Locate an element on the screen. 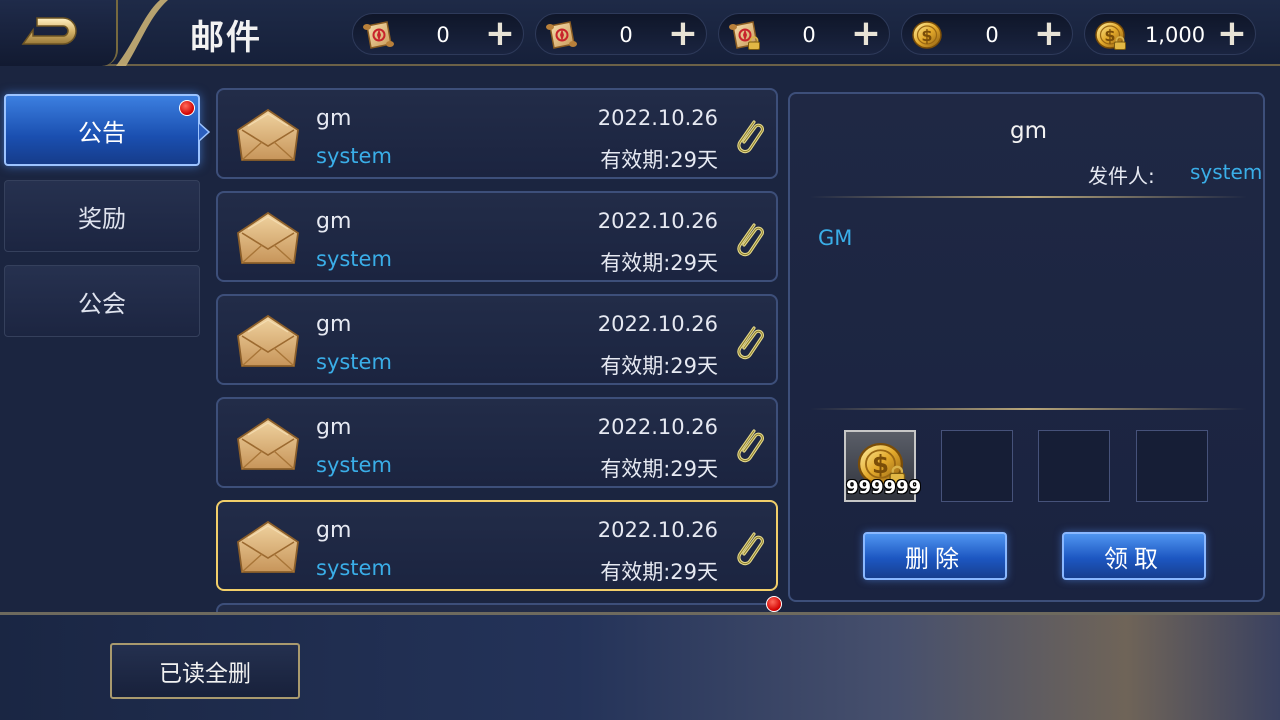 This screenshot has width=1280, height=720. tab-guild: 公会 is located at coordinates (102, 301).